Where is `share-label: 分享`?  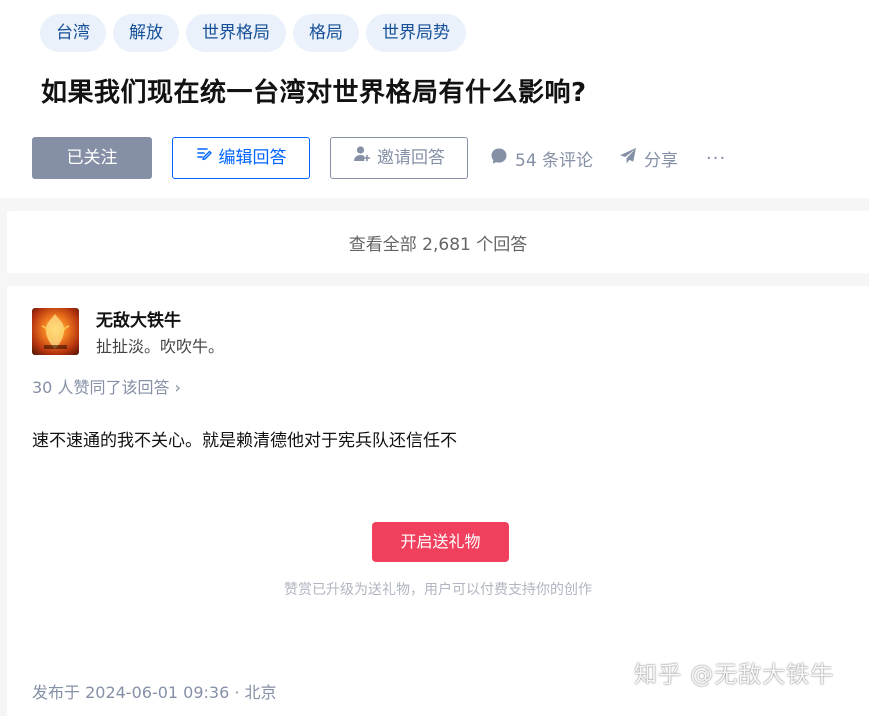
share-label: 分享 is located at coordinates (661, 160).